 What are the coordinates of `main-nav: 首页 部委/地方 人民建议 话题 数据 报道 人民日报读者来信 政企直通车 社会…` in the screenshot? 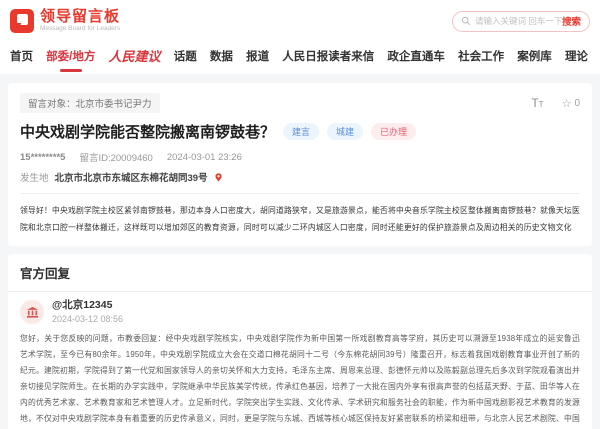 It's located at (300, 55).